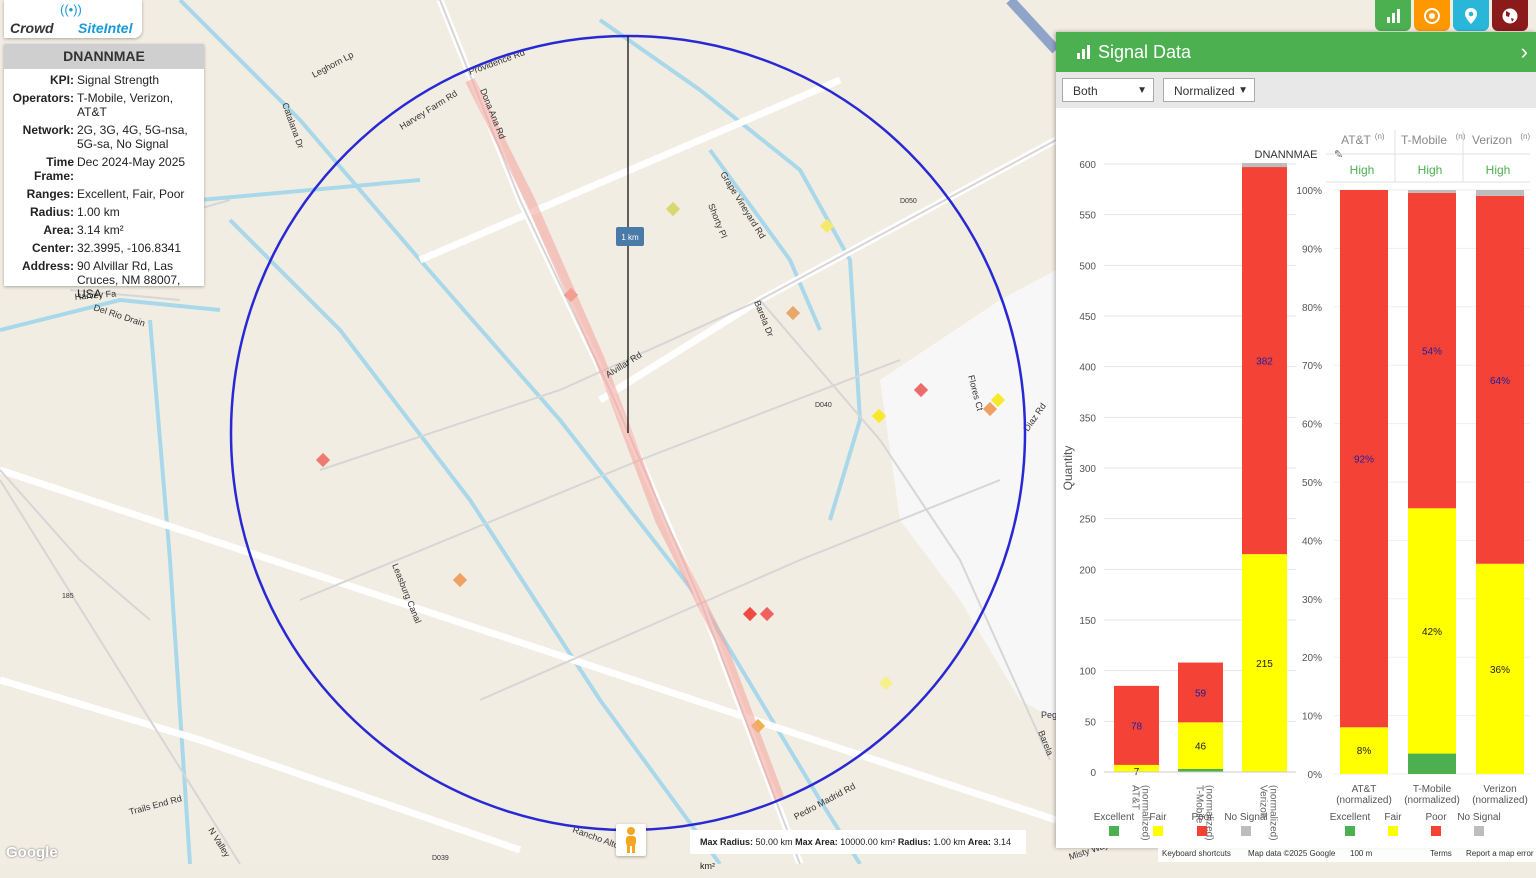 This screenshot has height=878, width=1536. What do you see at coordinates (104, 56) in the screenshot?
I see `info-title: DNANNMAE` at bounding box center [104, 56].